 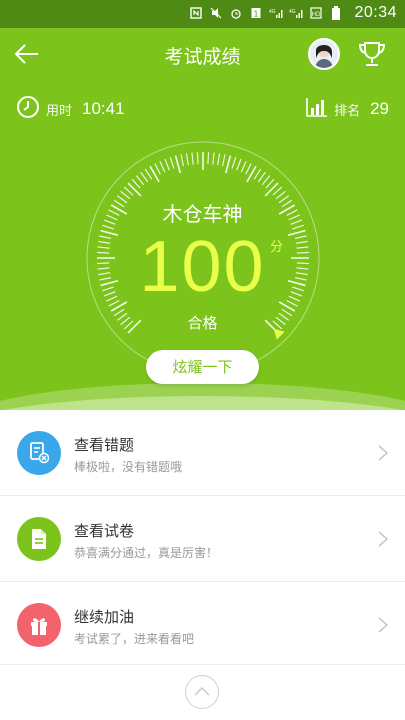 What do you see at coordinates (128, 467) in the screenshot?
I see `list-item-subtitle: 棒极啦，没有错题哦` at bounding box center [128, 467].